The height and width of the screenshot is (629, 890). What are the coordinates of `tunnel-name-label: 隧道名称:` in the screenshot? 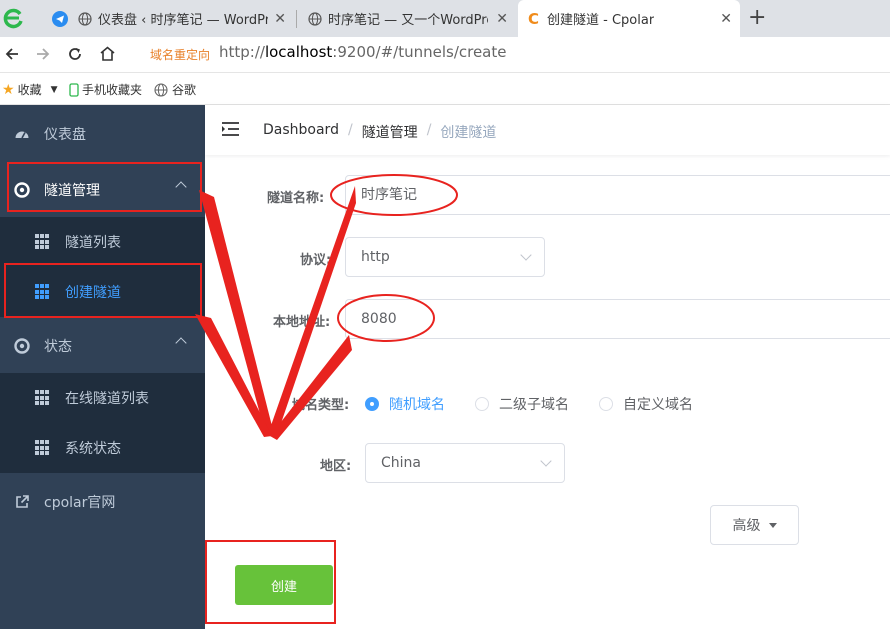 It's located at (296, 198).